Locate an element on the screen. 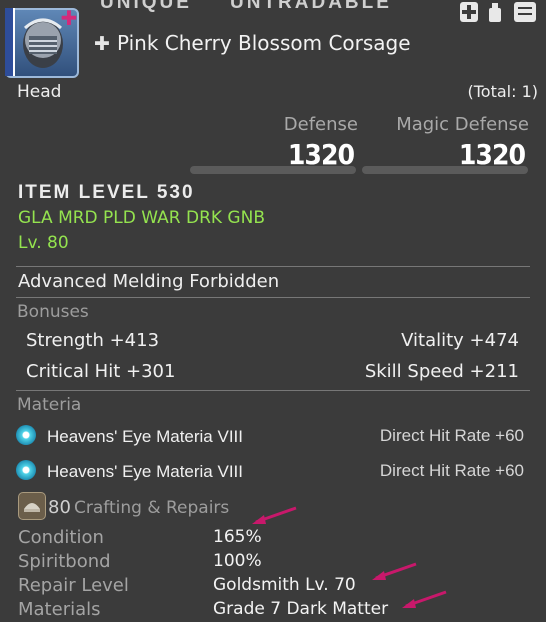 The image size is (546, 622). untradable-flag: UNTRADABLE is located at coordinates (311, 6).